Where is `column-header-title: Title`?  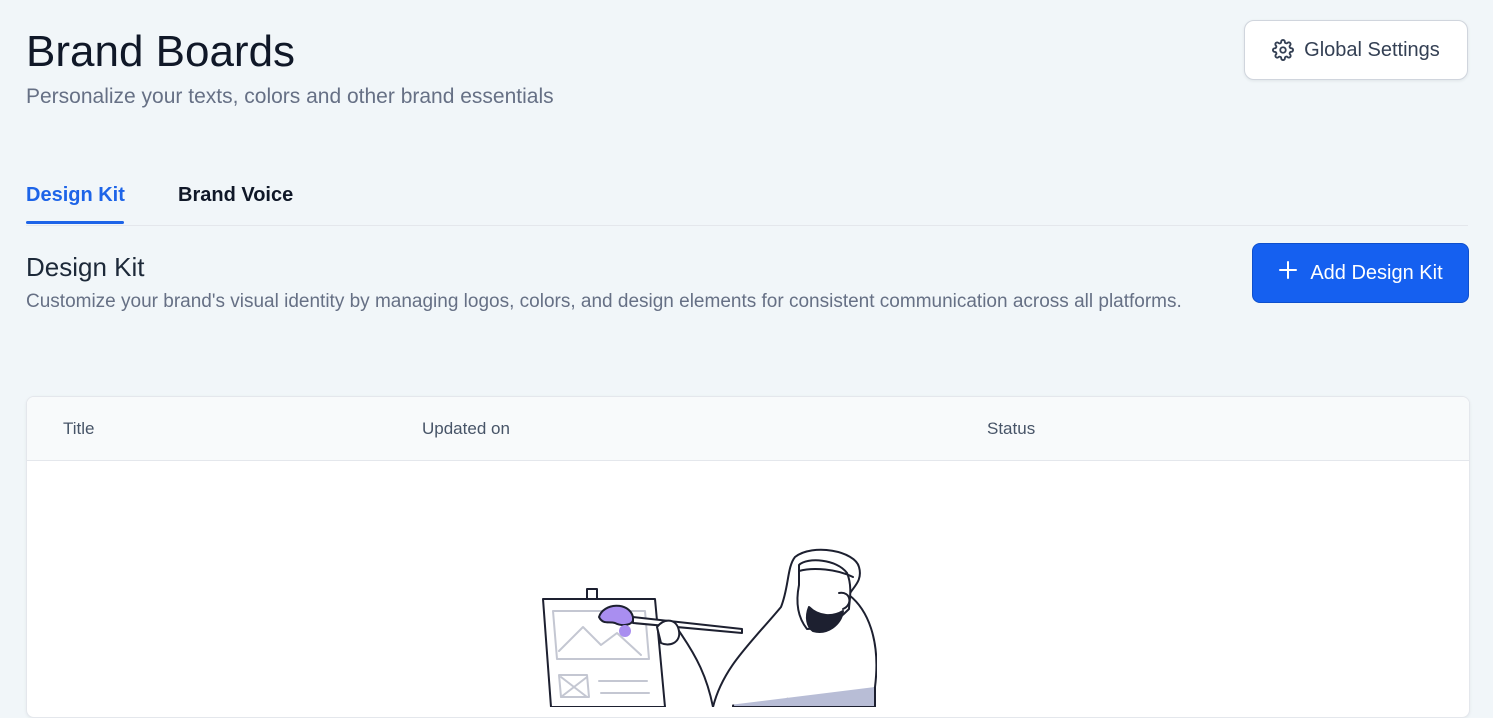
column-header-title: Title is located at coordinates (79, 429).